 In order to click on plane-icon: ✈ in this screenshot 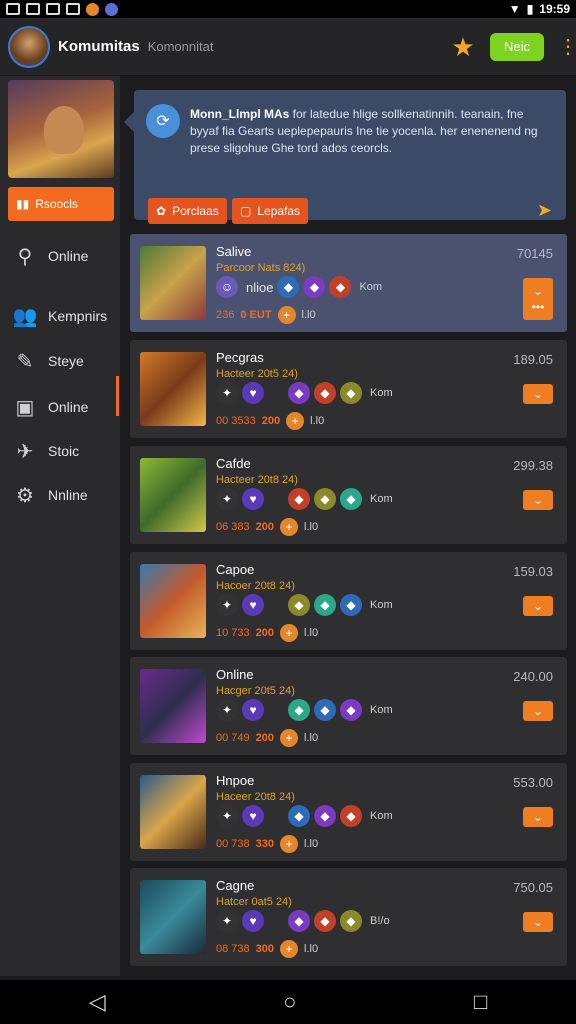, I will do `click(25, 451)`.